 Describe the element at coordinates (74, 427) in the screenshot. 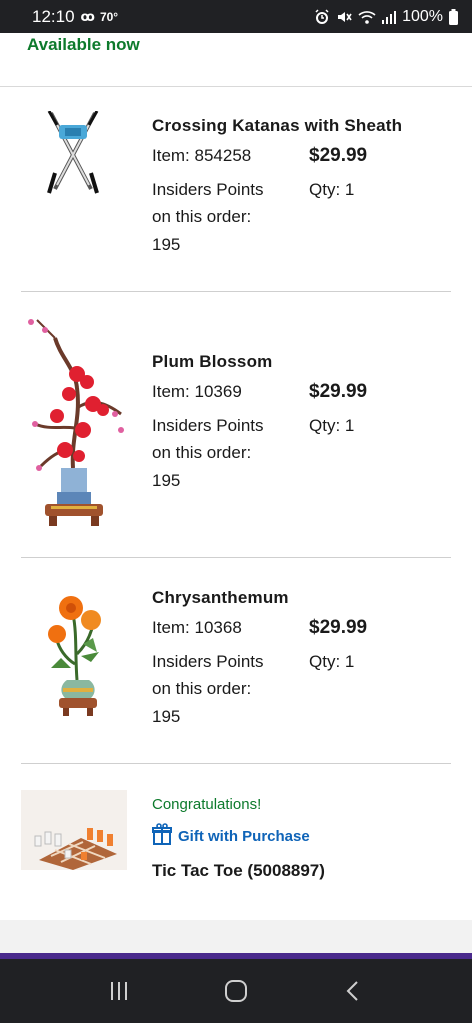

I see `plum-blossom-thumbnail` at that location.